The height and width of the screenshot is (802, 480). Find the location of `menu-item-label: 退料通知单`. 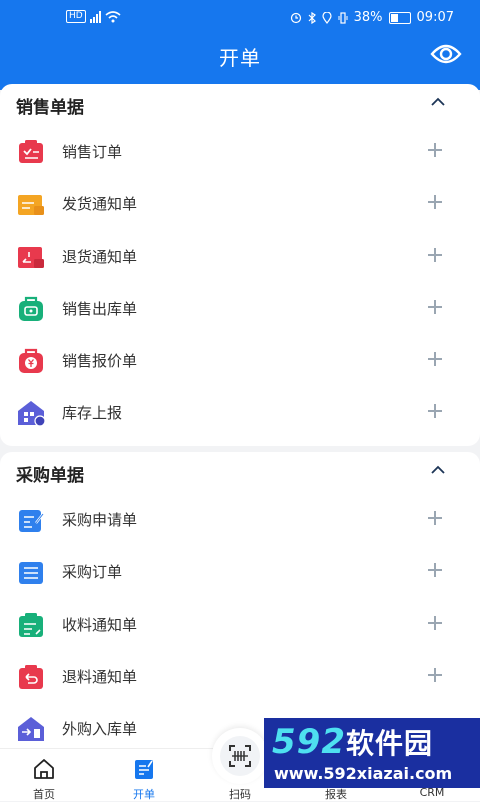

menu-item-label: 退料通知单 is located at coordinates (100, 676).